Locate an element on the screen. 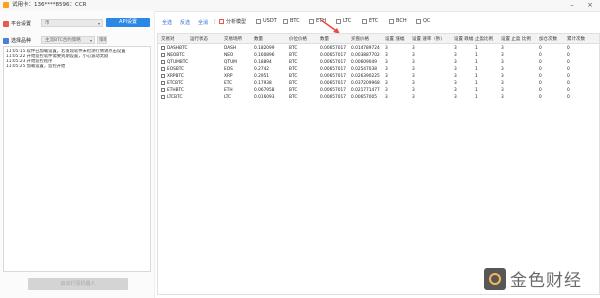 This screenshot has height=298, width=600. table-cell: DASH is located at coordinates (230, 48).